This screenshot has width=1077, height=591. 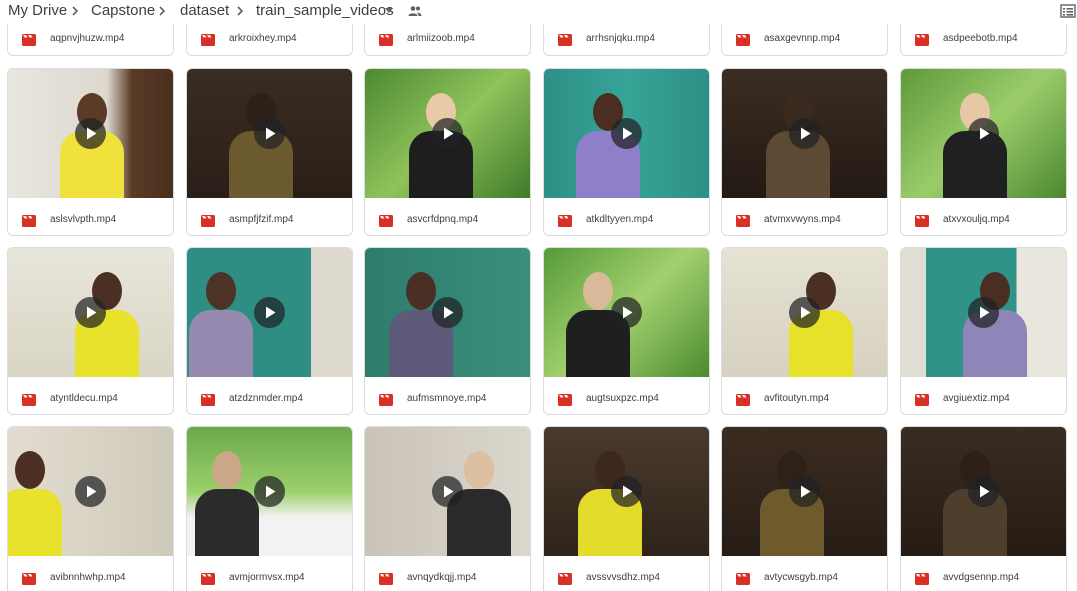 What do you see at coordinates (626, 220) in the screenshot?
I see `file-label: atkdltyyen.mp4` at bounding box center [626, 220].